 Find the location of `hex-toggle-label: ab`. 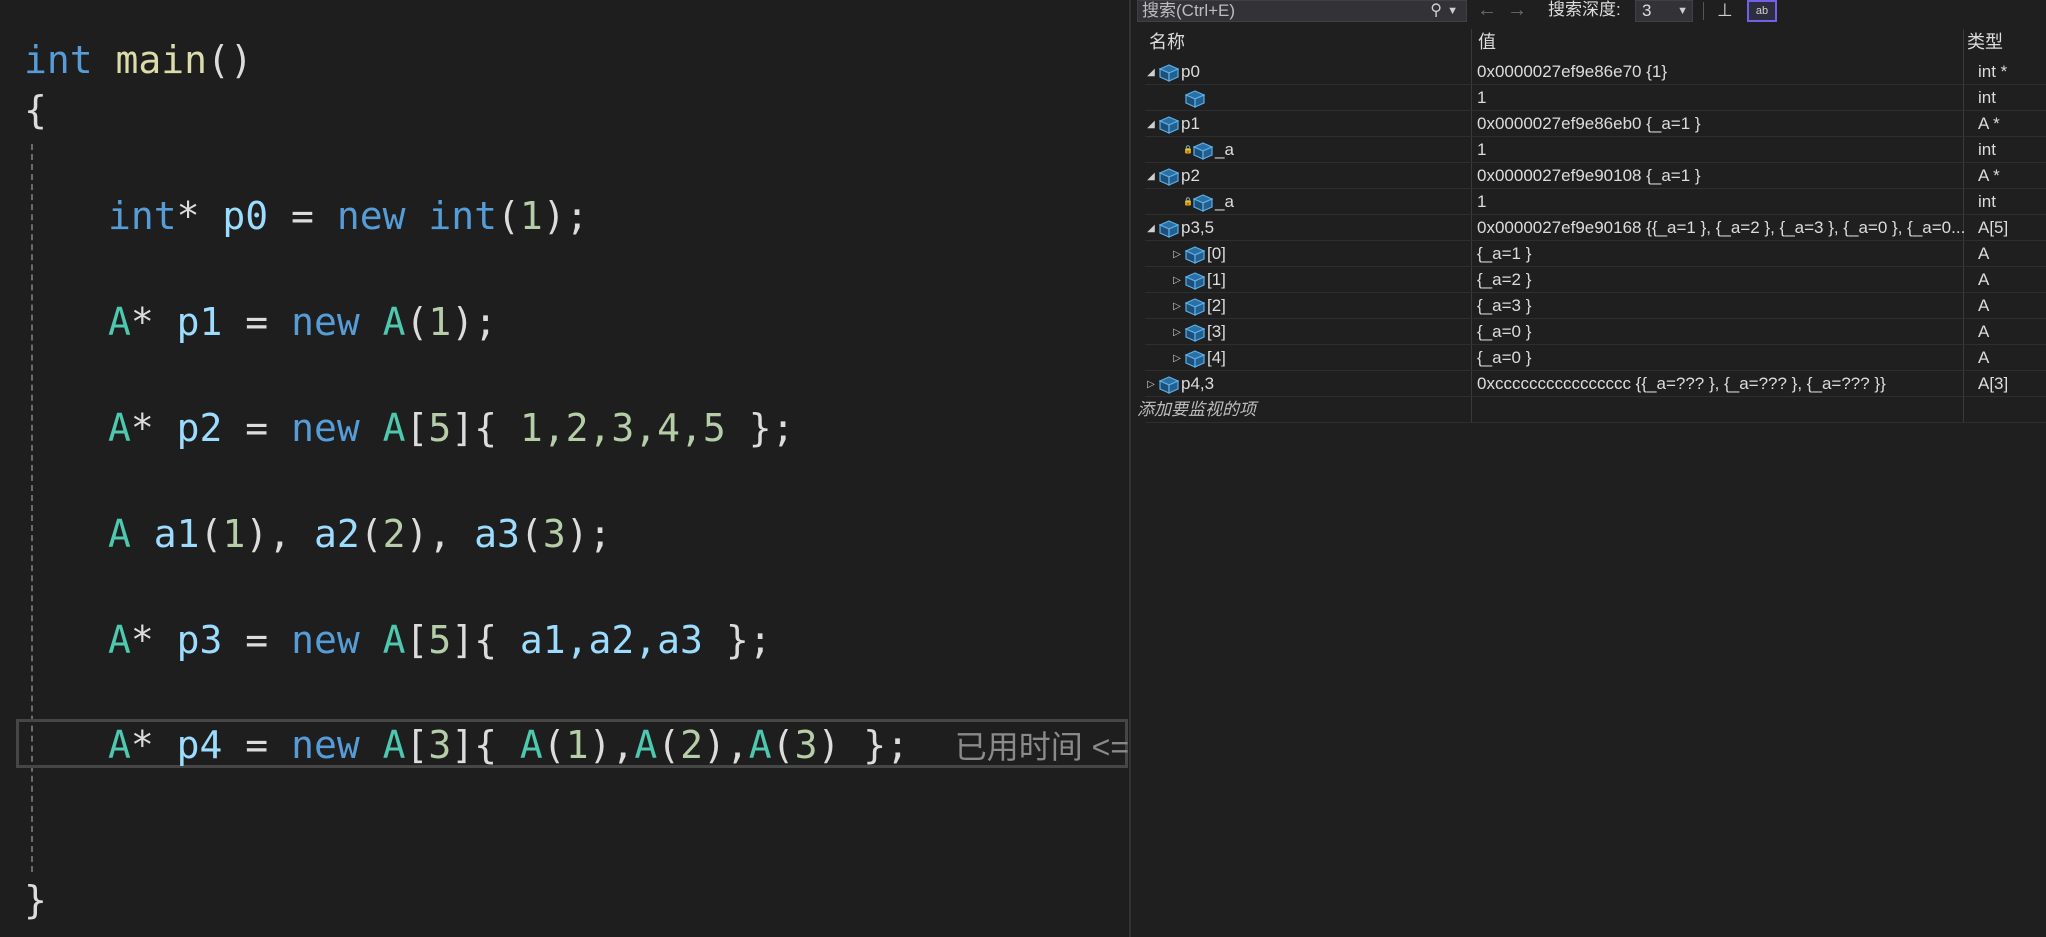

hex-toggle-label: ab is located at coordinates (1762, 11).